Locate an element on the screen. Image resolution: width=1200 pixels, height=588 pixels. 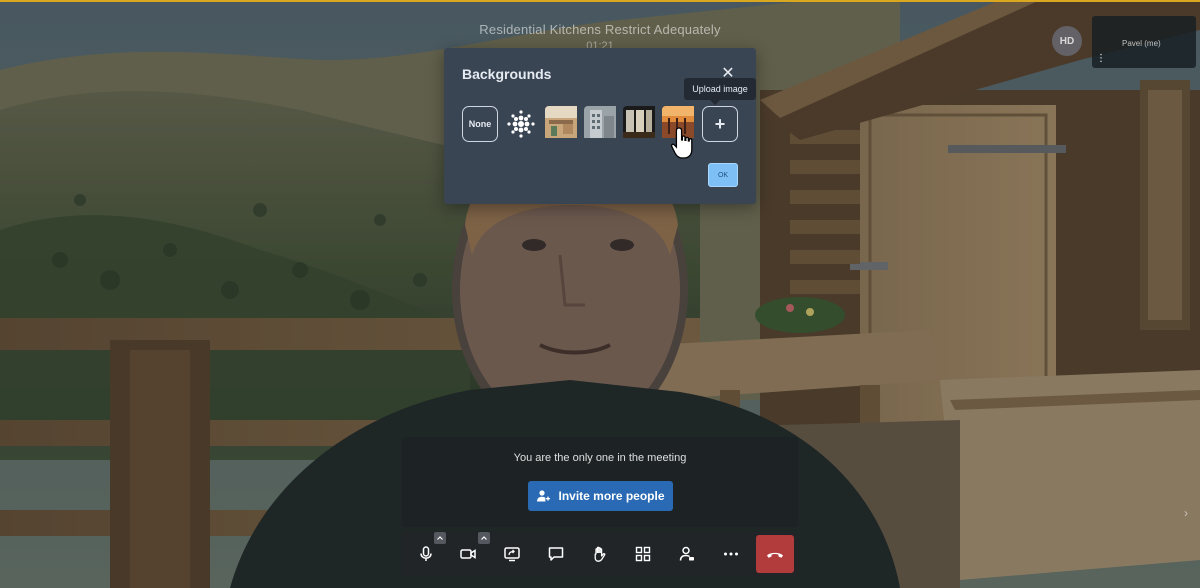
background-blur-option is located at coordinates (521, 124).